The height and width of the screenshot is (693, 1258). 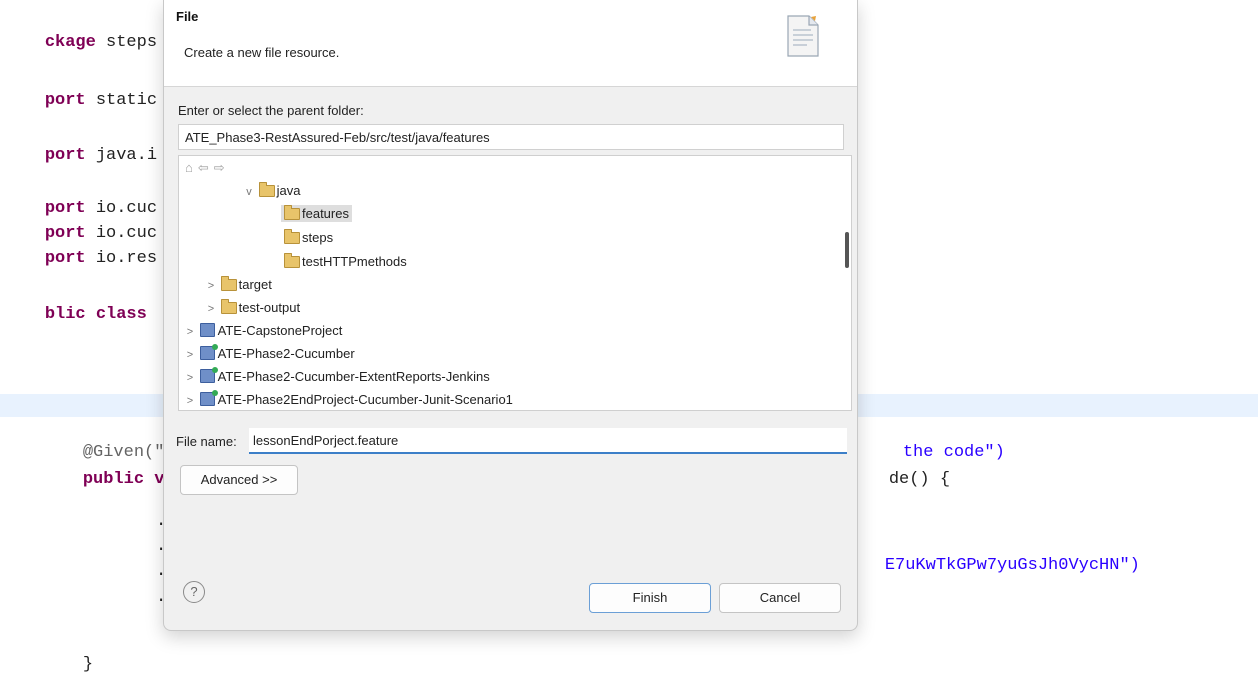 I want to click on code-line-public-tail: de() {, so click(x=899, y=479).